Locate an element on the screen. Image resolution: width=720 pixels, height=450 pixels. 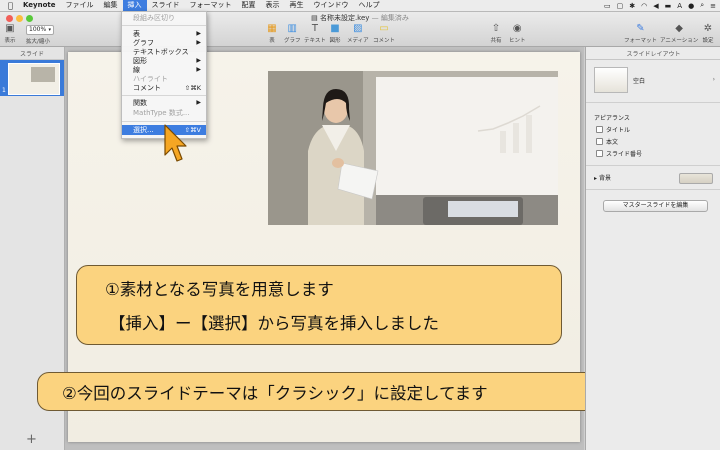
animation-label: アニメーション is located at coordinates (679, 41).